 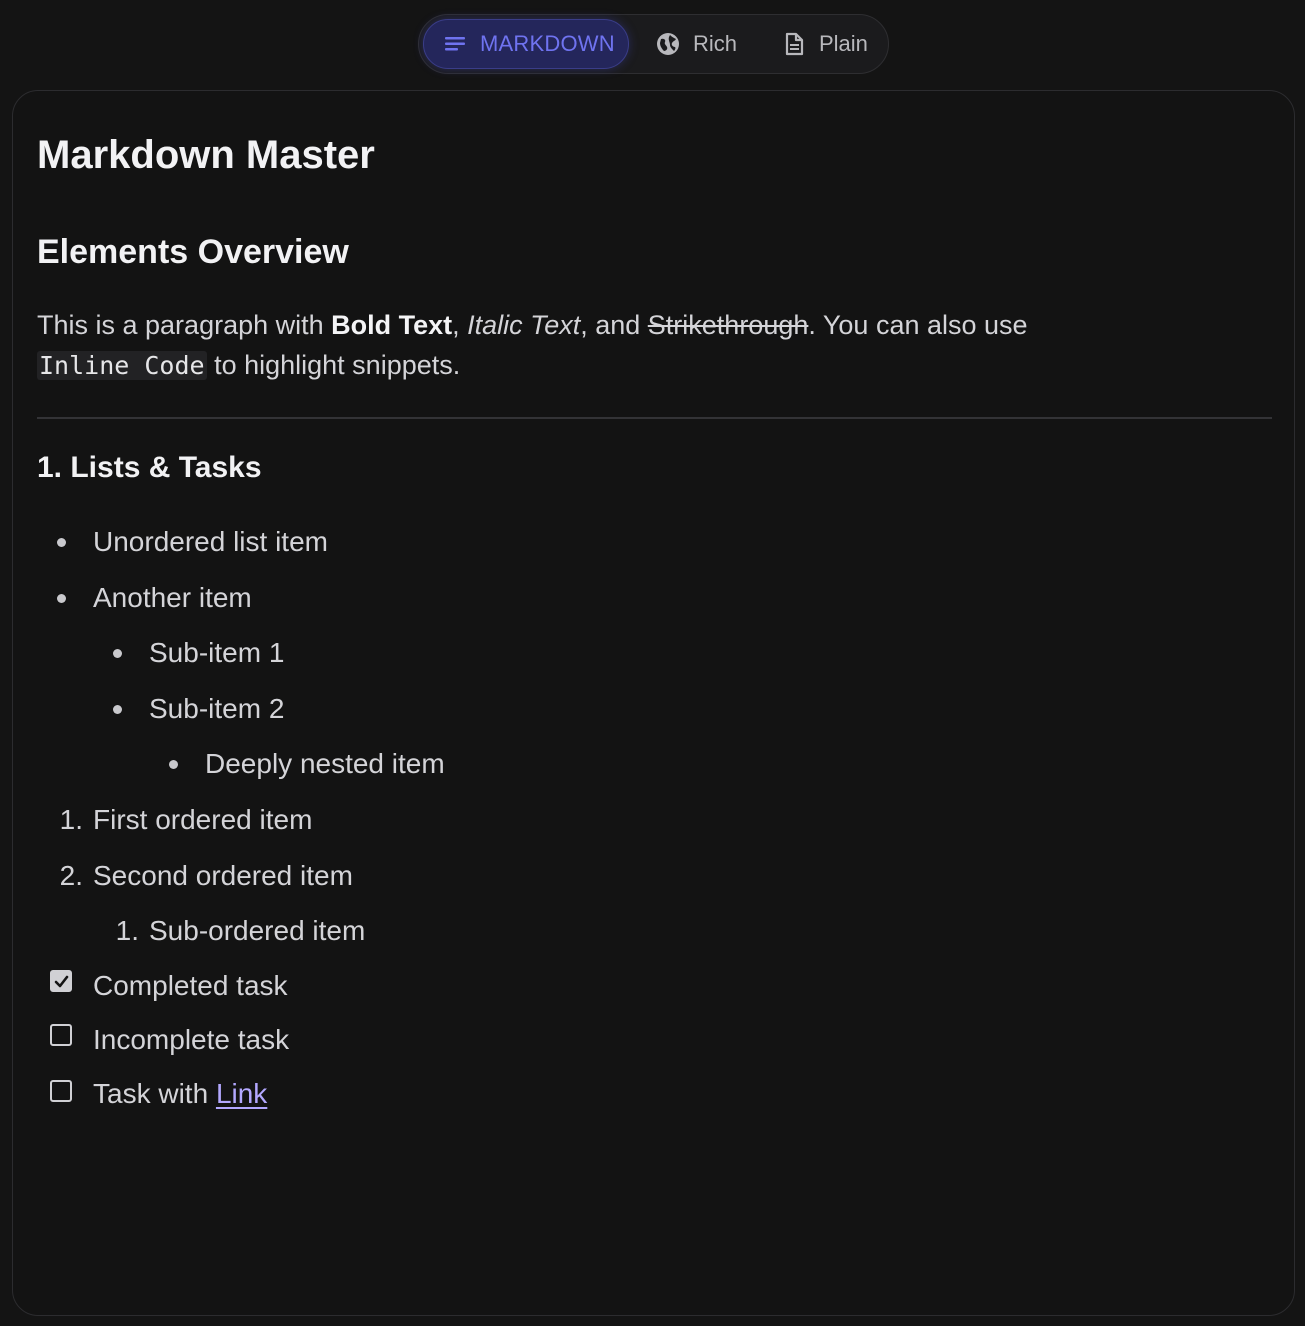 What do you see at coordinates (325, 763) in the screenshot?
I see `list-item: Deeply nested item` at bounding box center [325, 763].